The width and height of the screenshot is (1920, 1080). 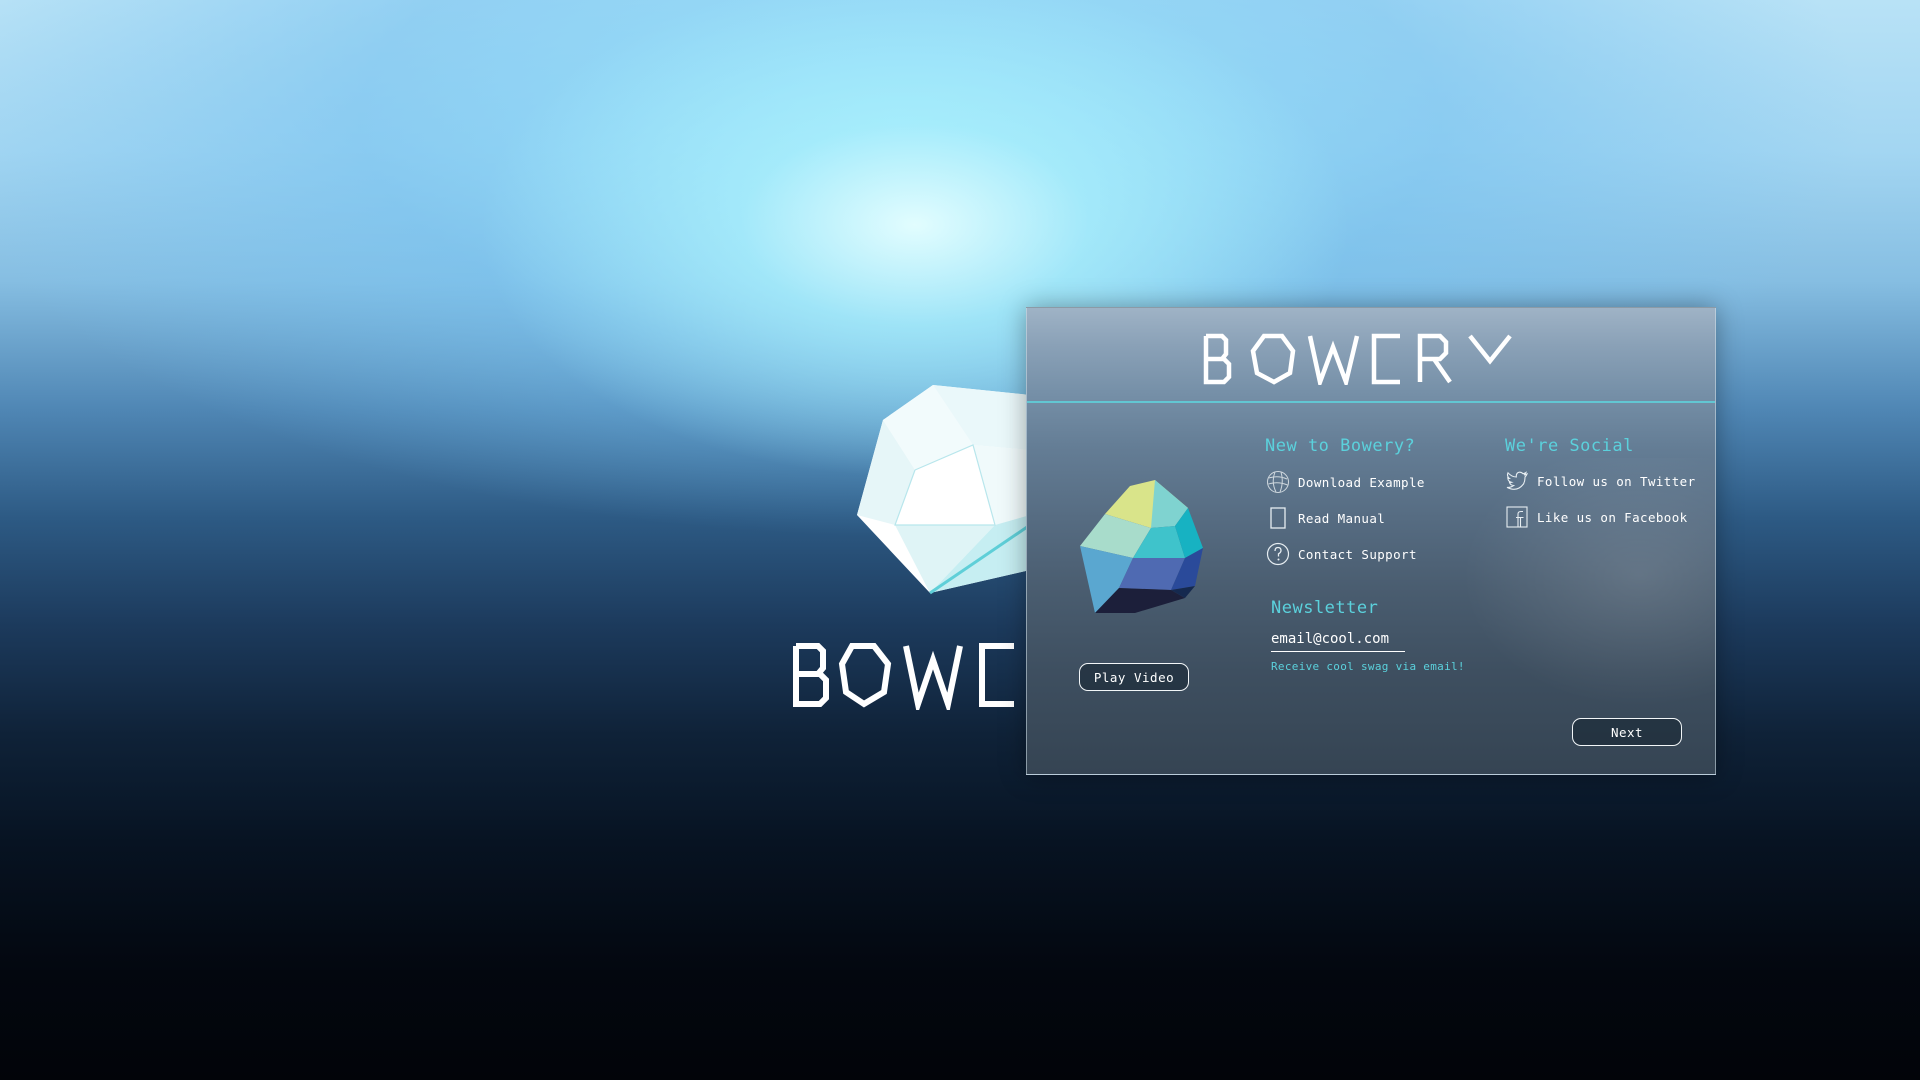 I want to click on new-to-bowery-title: New to Bowery?, so click(x=1340, y=446).